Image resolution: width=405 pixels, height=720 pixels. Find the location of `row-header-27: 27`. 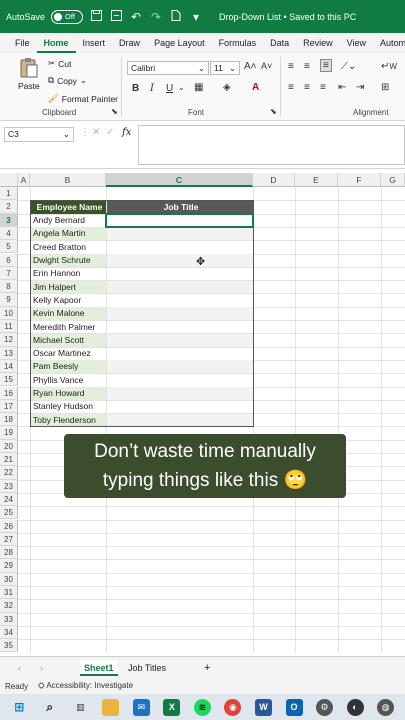

row-header-27: 27 is located at coordinates (9, 539).